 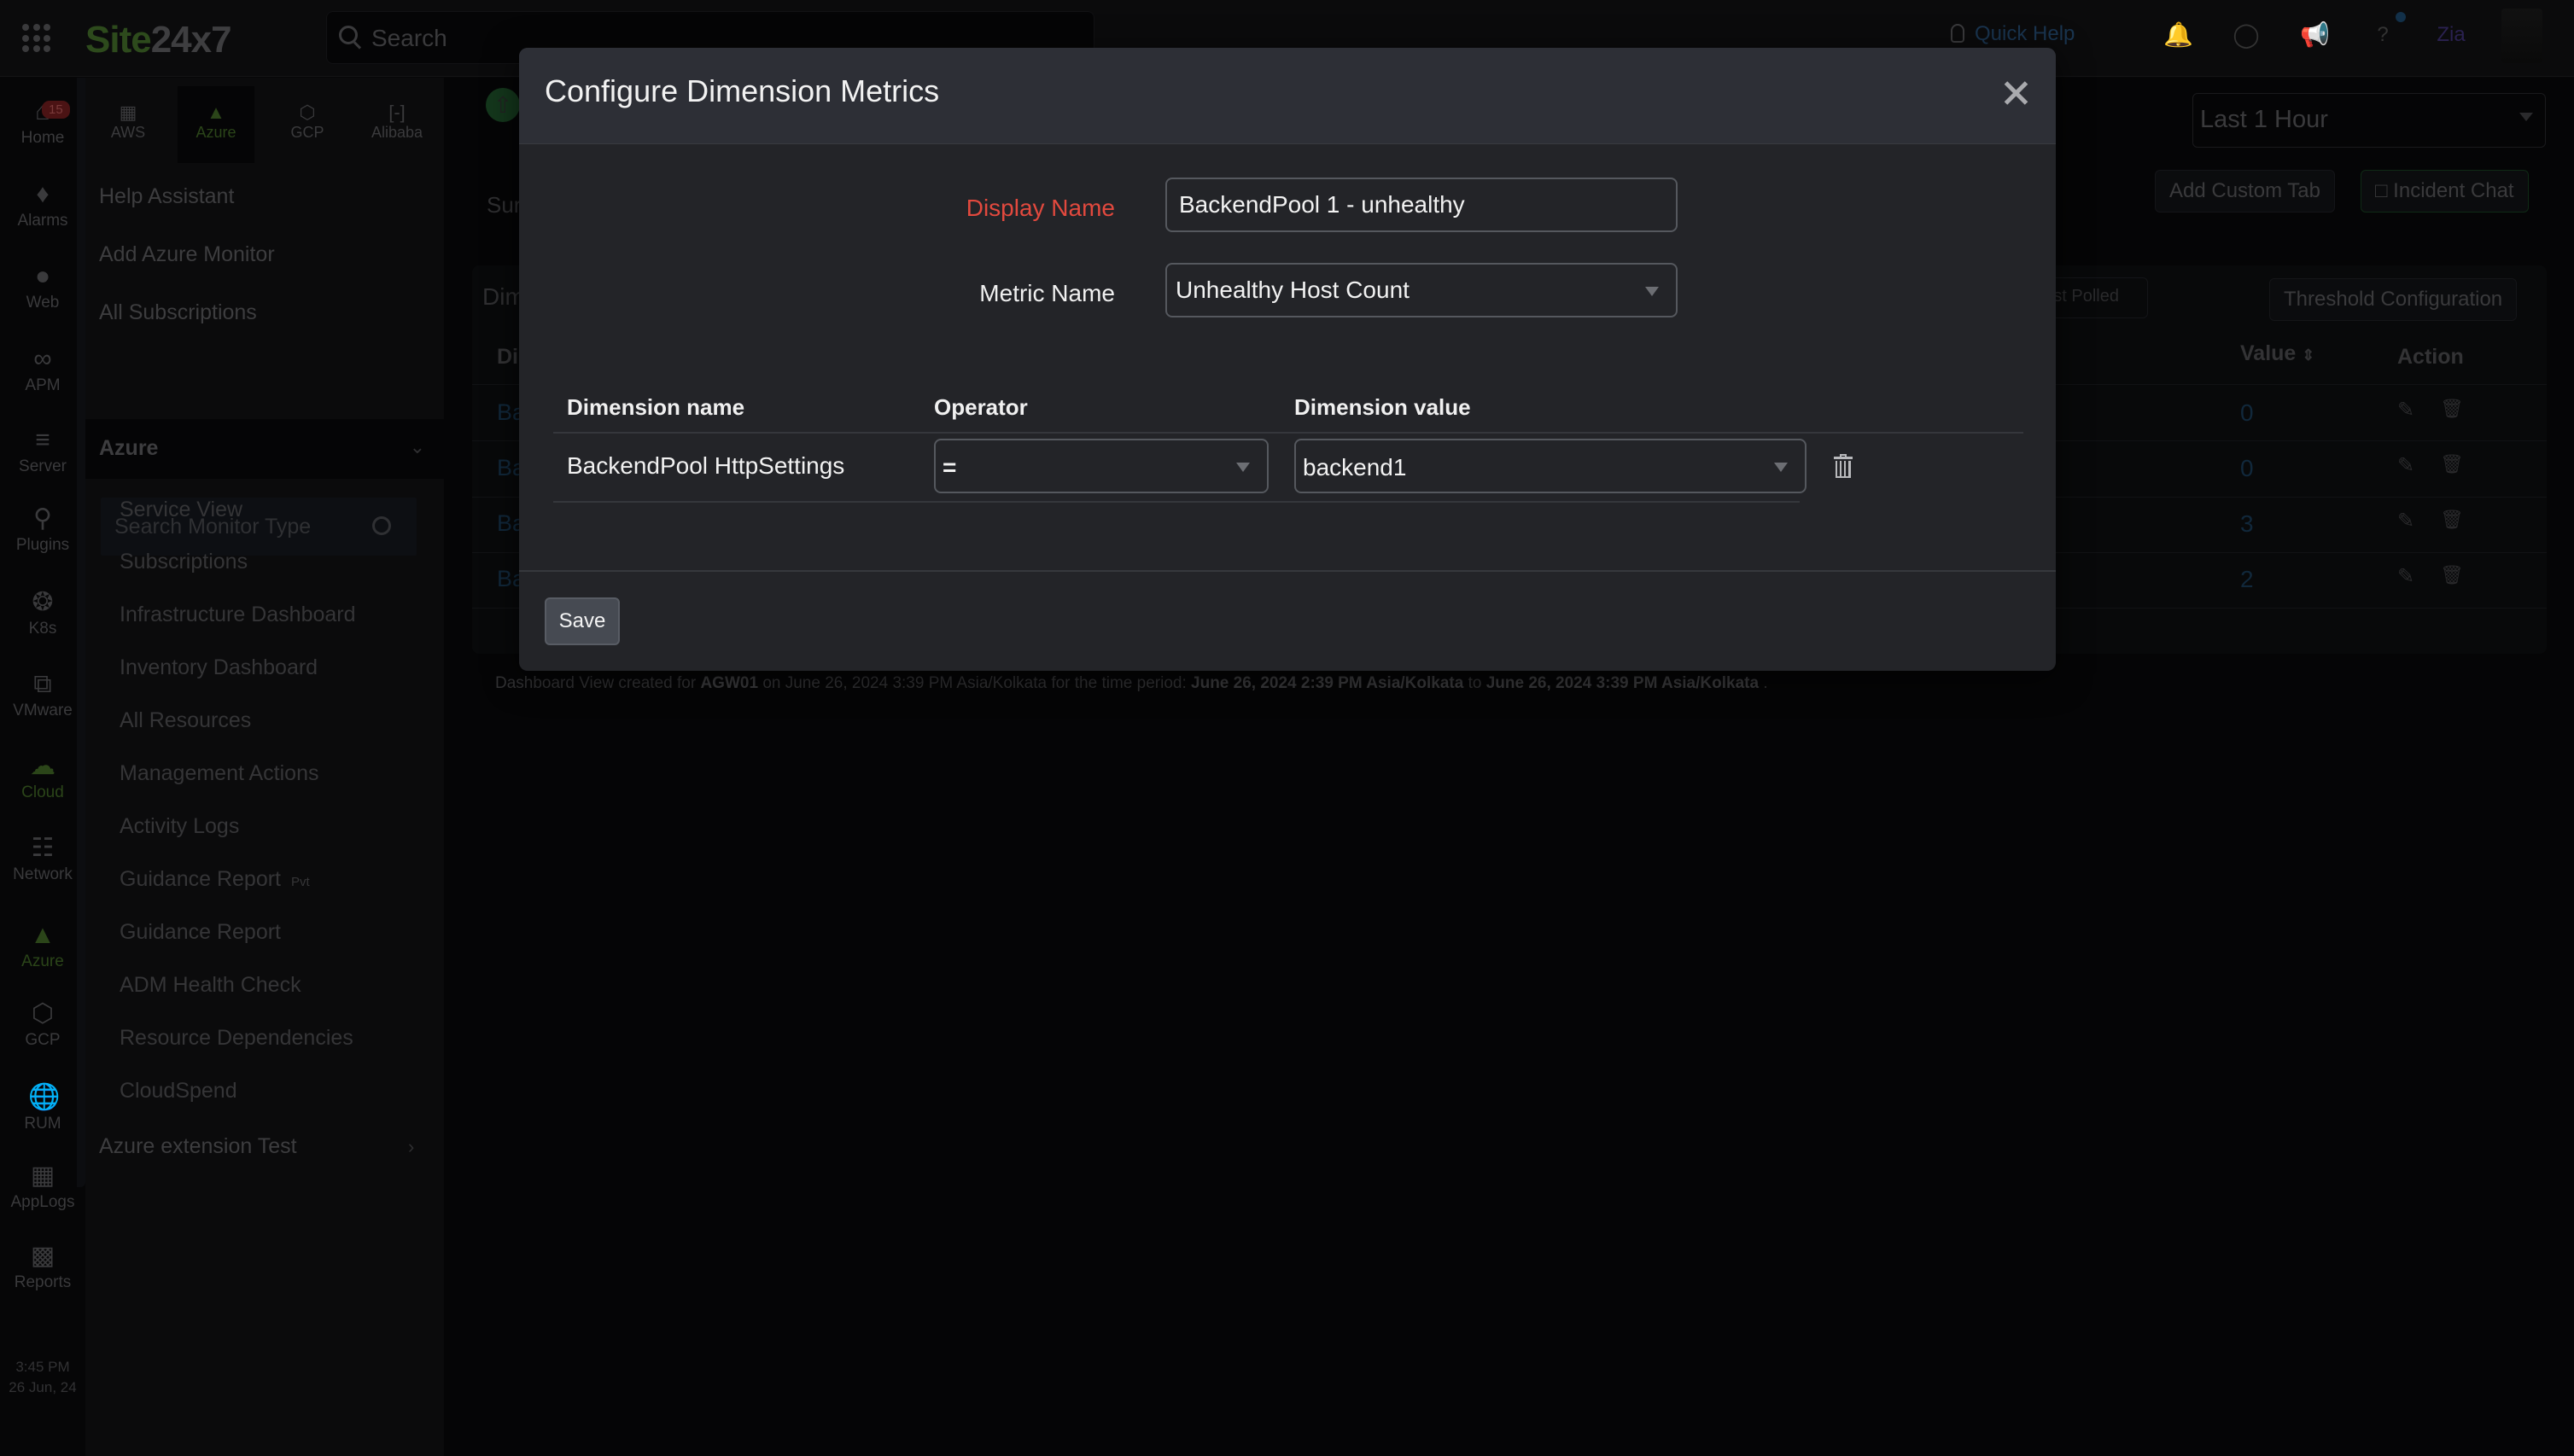 I want to click on close-icon, so click(x=2015, y=93).